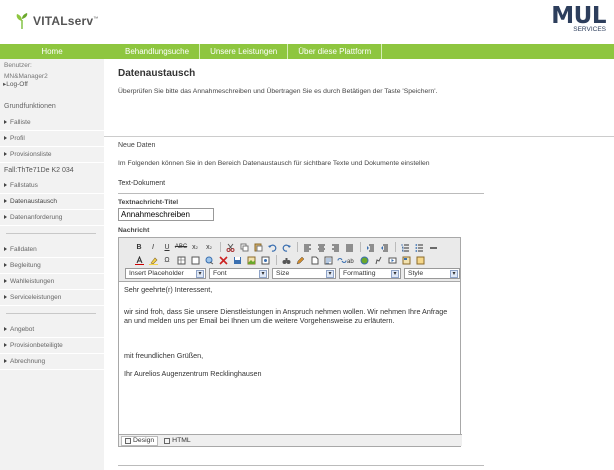 The image size is (614, 470). I want to click on horizontal-rule-icon, so click(433, 247).